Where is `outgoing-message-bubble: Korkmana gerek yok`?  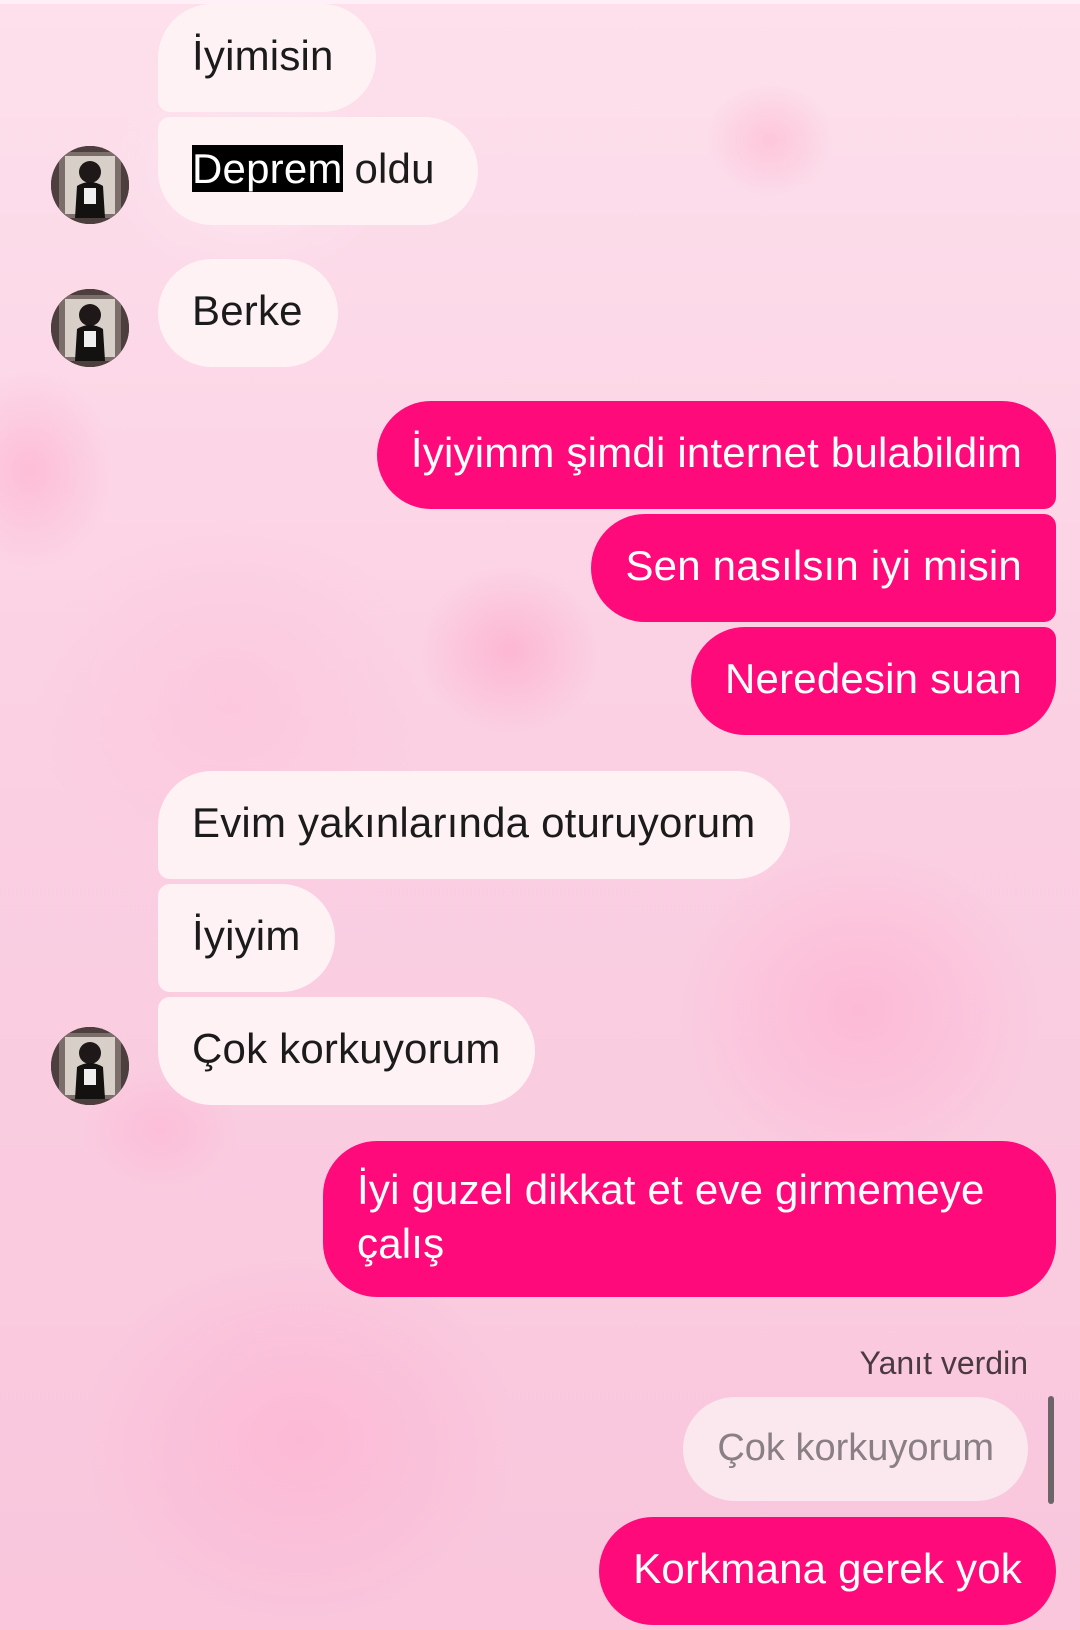
outgoing-message-bubble: Korkmana gerek yok is located at coordinates (827, 1571).